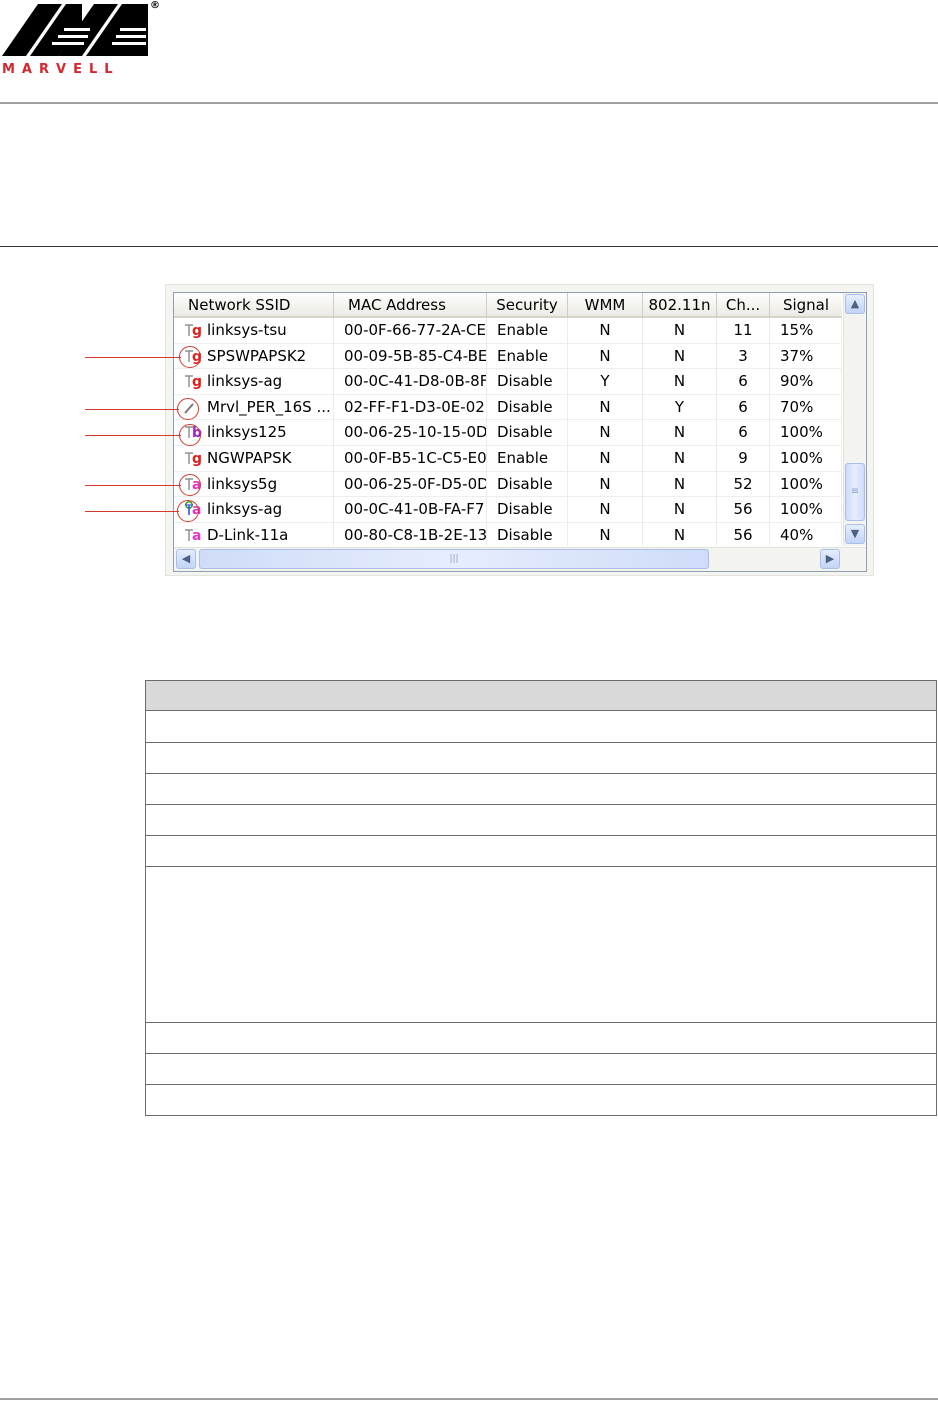 The height and width of the screenshot is (1402, 938). Describe the element at coordinates (743, 330) in the screenshot. I see `channel-cell: 11` at that location.